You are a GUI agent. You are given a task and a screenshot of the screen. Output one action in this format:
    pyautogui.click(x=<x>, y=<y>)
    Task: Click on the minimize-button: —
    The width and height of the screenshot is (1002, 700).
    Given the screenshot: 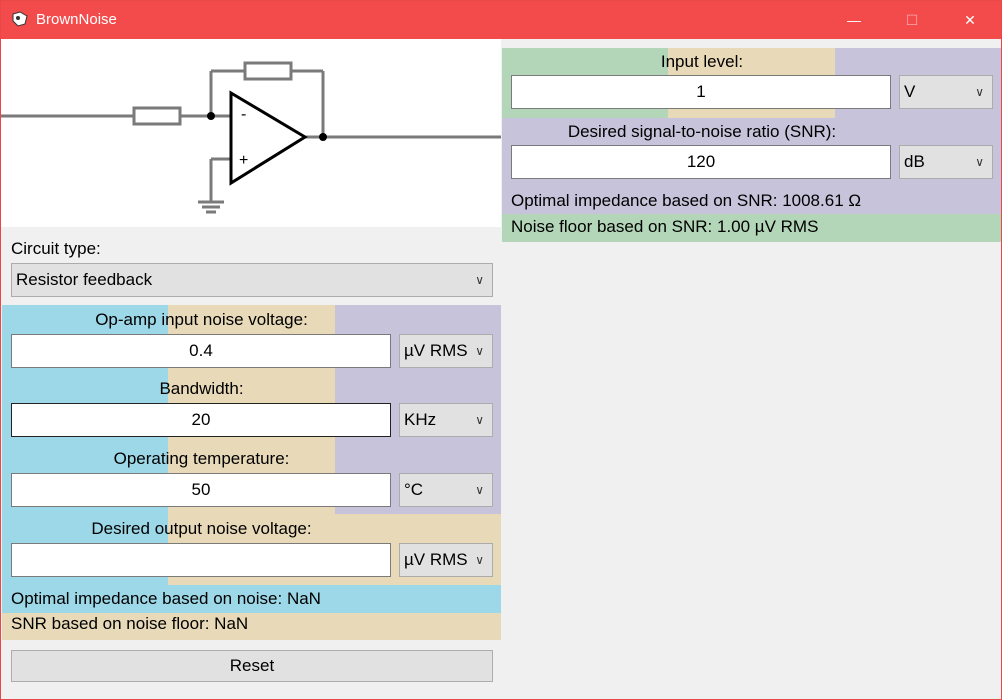 What is the action you would take?
    pyautogui.click(x=854, y=20)
    